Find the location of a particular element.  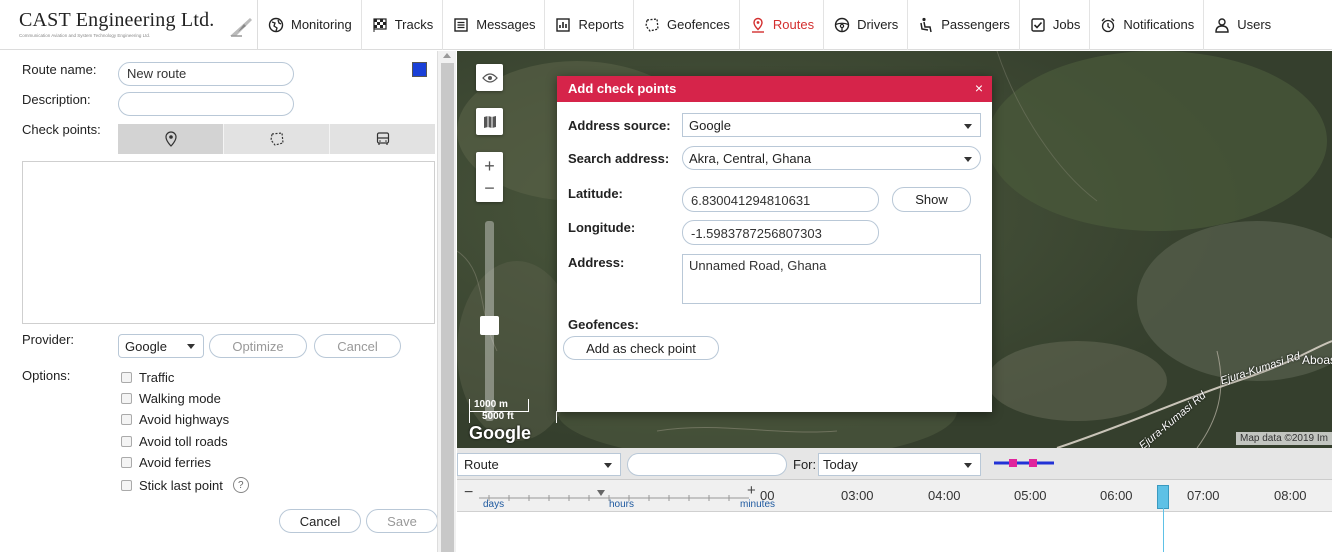

address-textarea: Unnamed Road, Ghana is located at coordinates (831, 279).